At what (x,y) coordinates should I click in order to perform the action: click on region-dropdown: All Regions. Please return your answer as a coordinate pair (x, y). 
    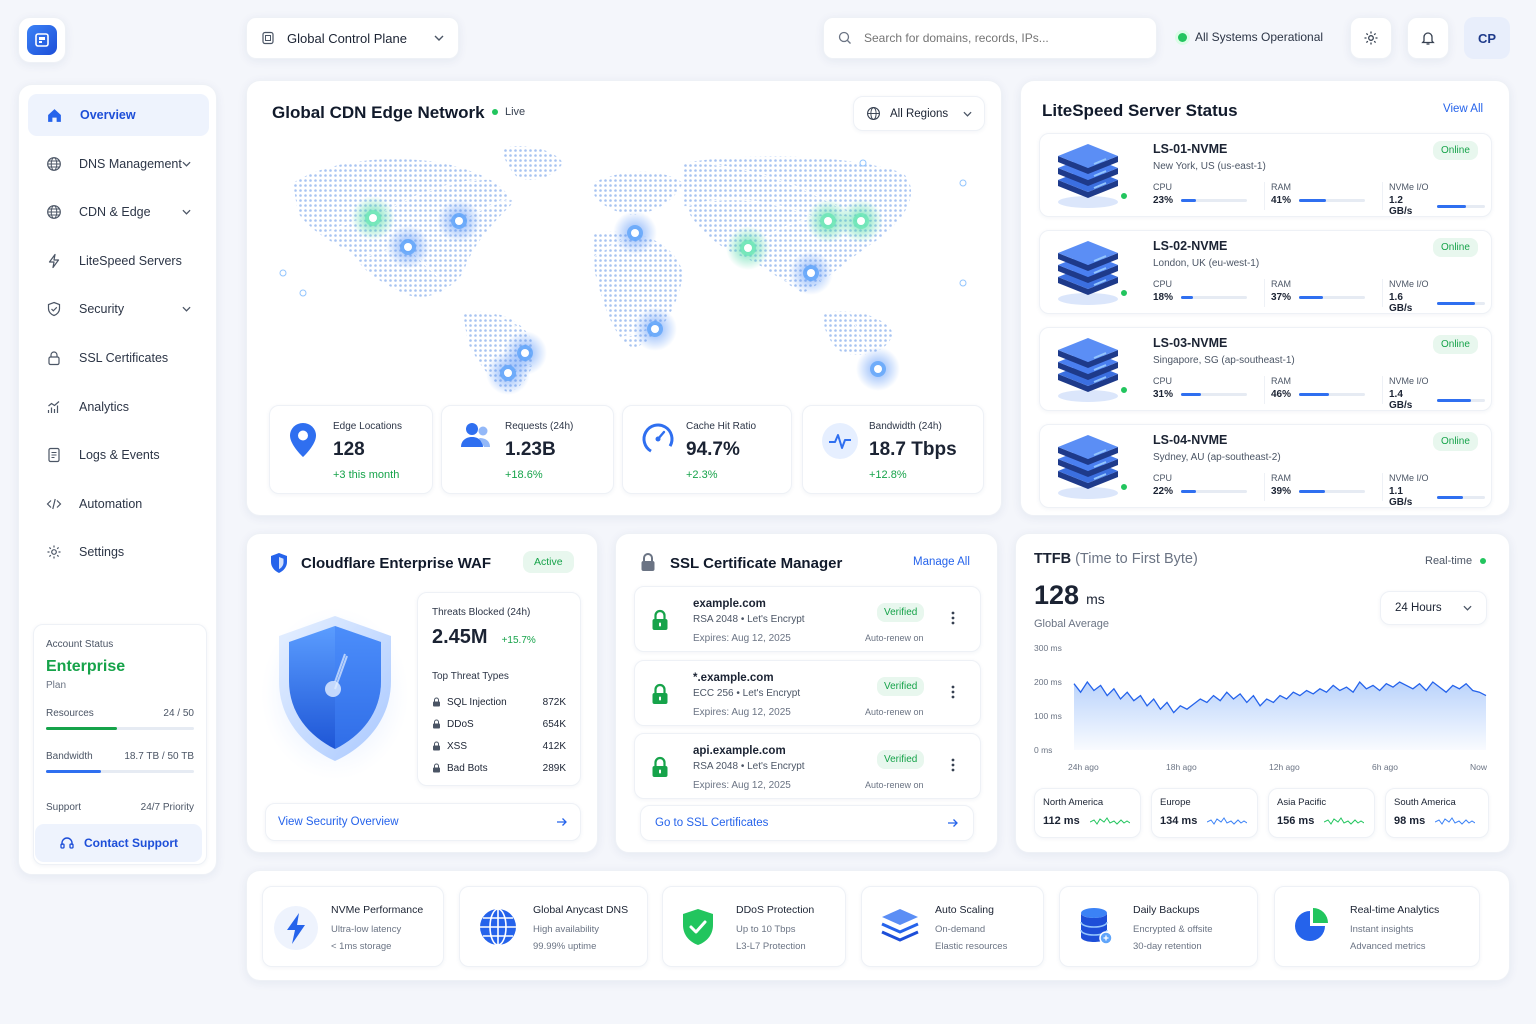
    Looking at the image, I should click on (919, 113).